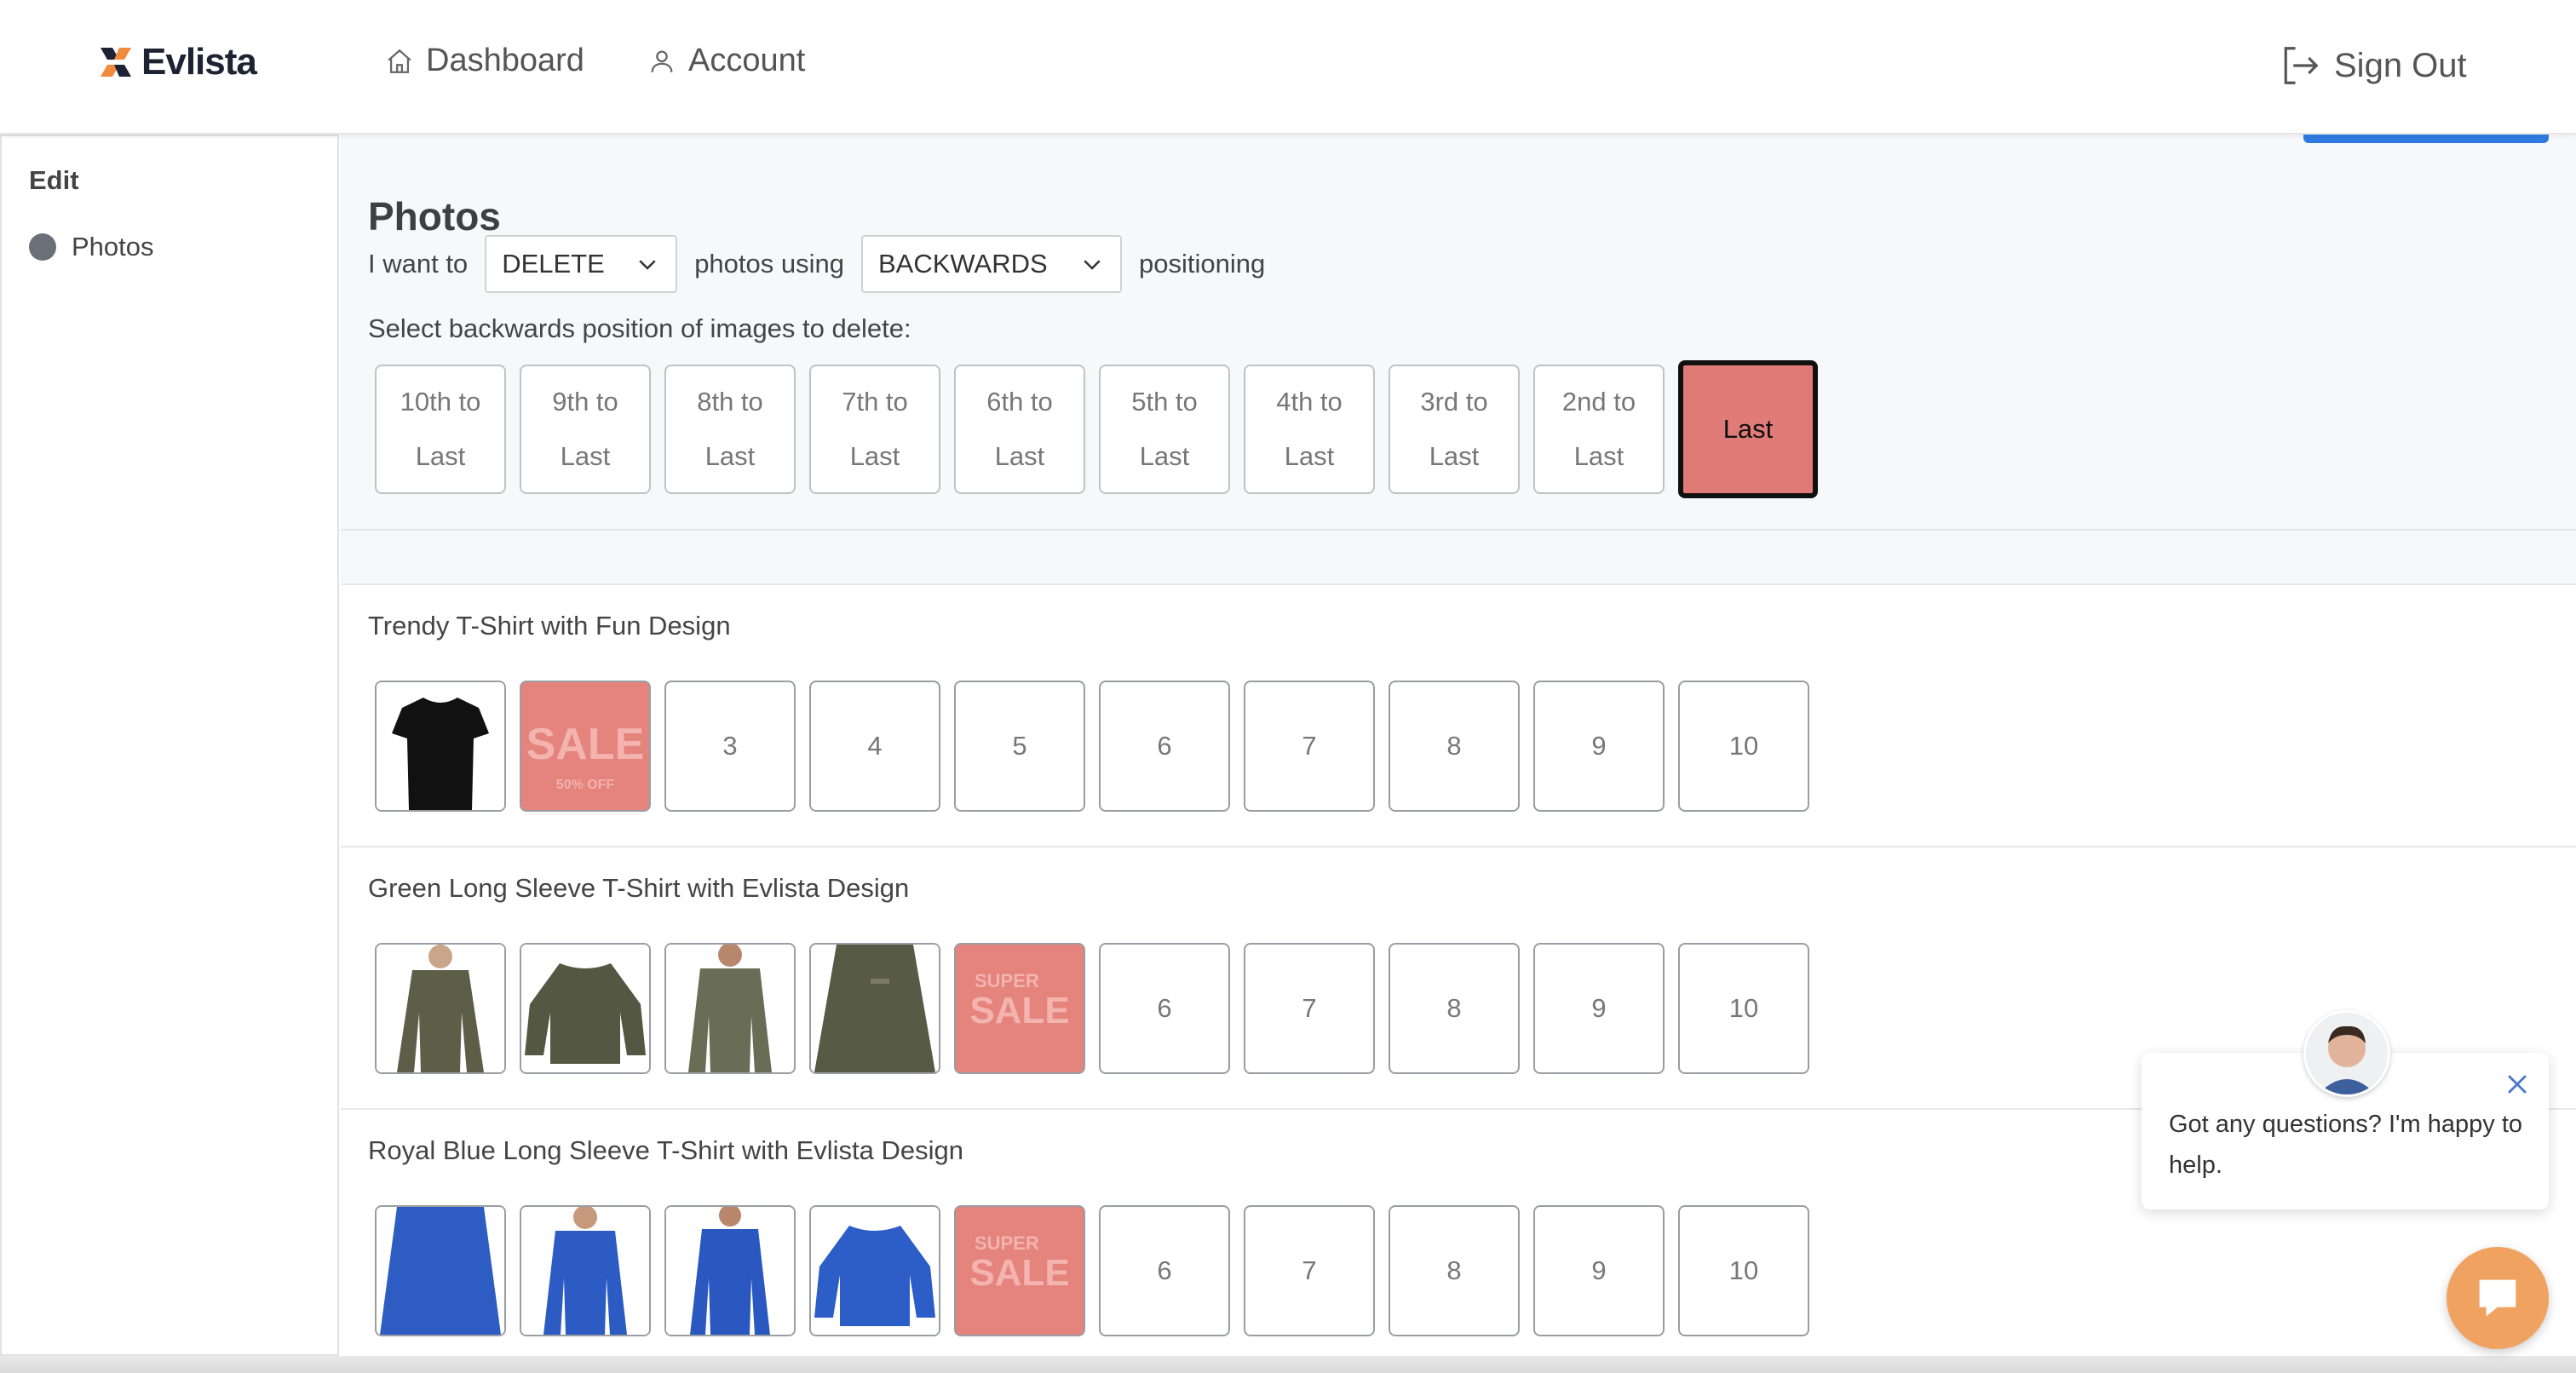  What do you see at coordinates (2401, 65) in the screenshot?
I see `sign-out-label: Sign Out` at bounding box center [2401, 65].